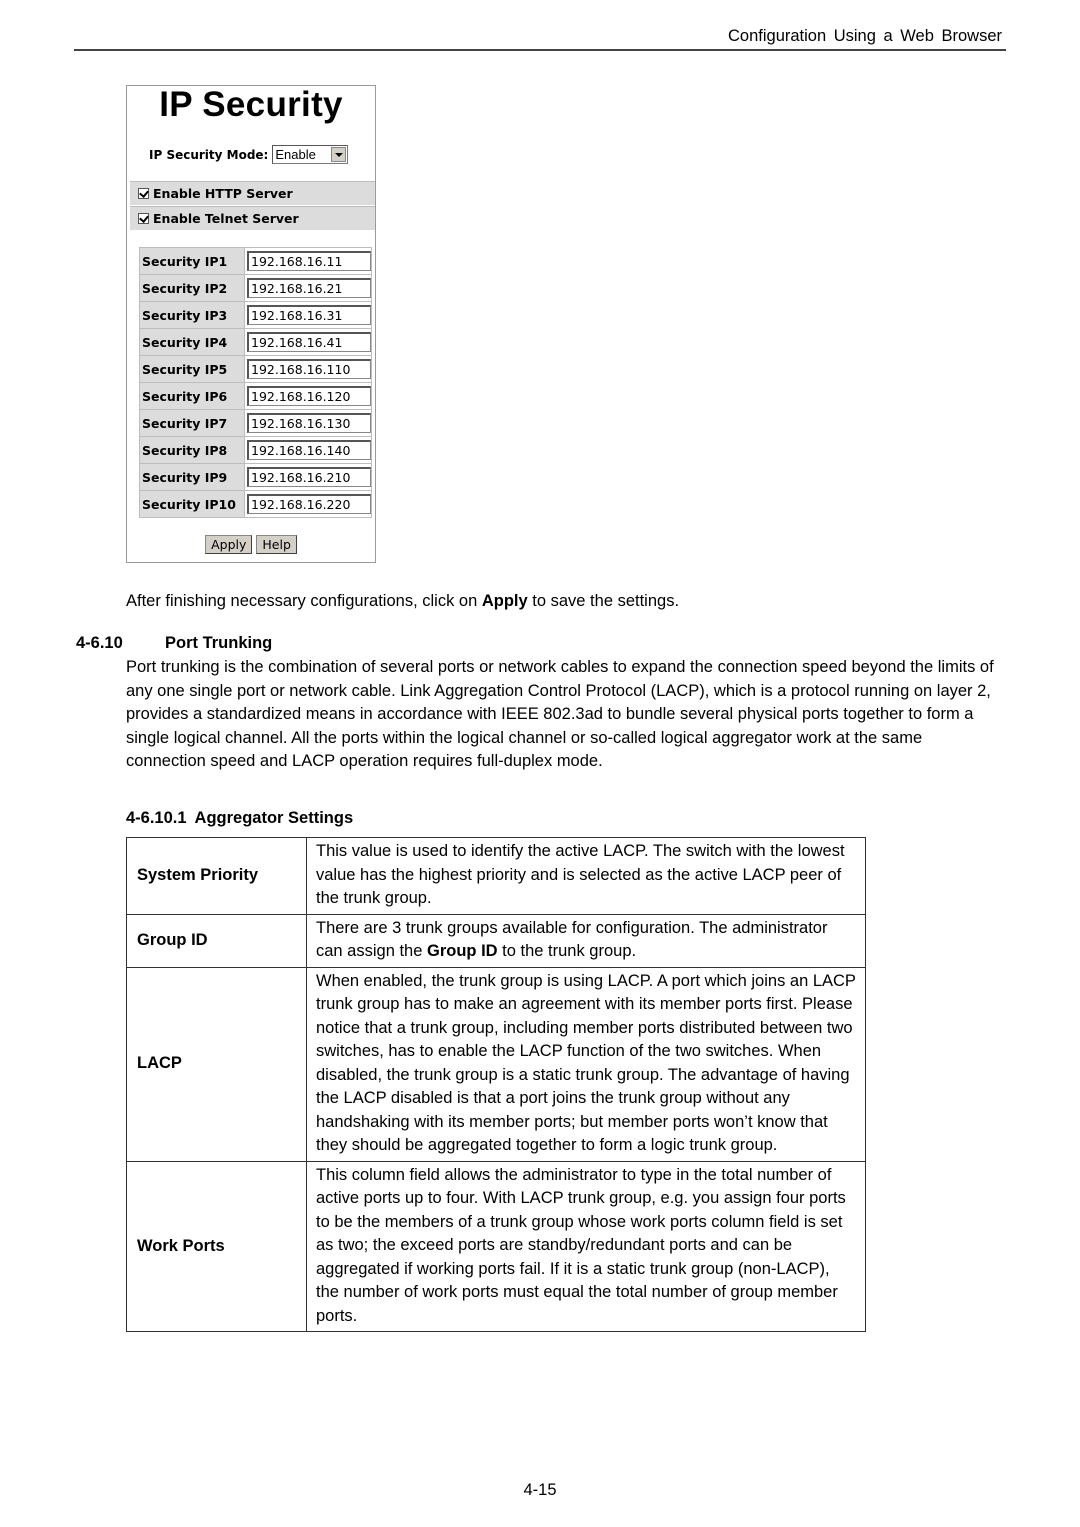  What do you see at coordinates (309, 369) in the screenshot?
I see `security-ip5-input` at bounding box center [309, 369].